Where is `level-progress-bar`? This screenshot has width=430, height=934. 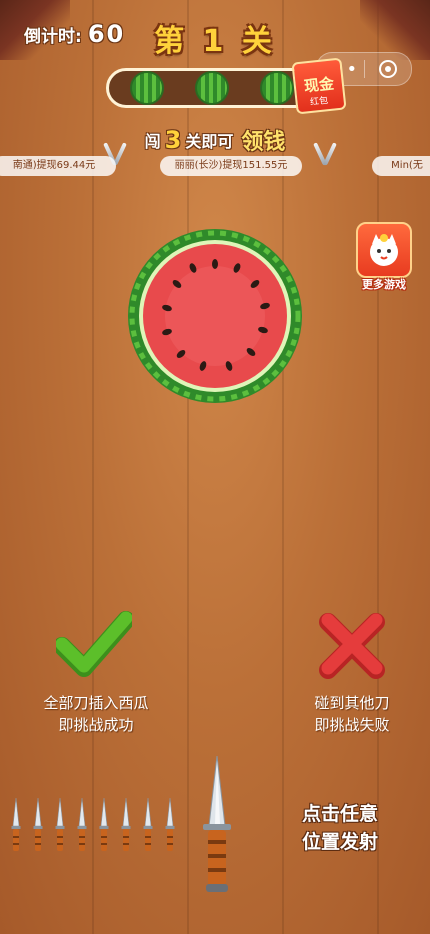 level-progress-bar is located at coordinates (212, 88).